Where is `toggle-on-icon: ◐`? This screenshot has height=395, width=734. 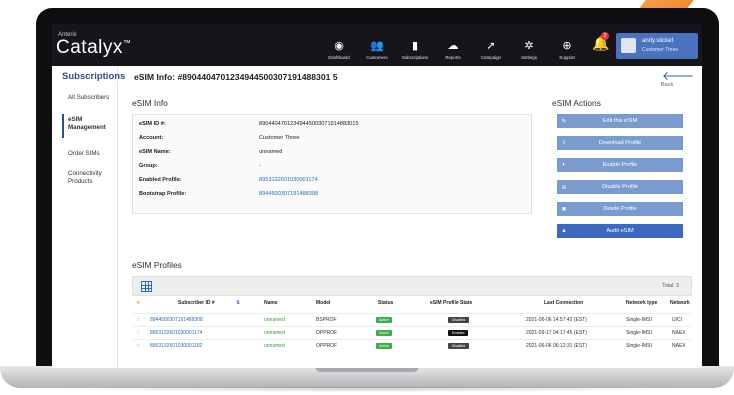 toggle-on-icon: ◐ is located at coordinates (564, 165).